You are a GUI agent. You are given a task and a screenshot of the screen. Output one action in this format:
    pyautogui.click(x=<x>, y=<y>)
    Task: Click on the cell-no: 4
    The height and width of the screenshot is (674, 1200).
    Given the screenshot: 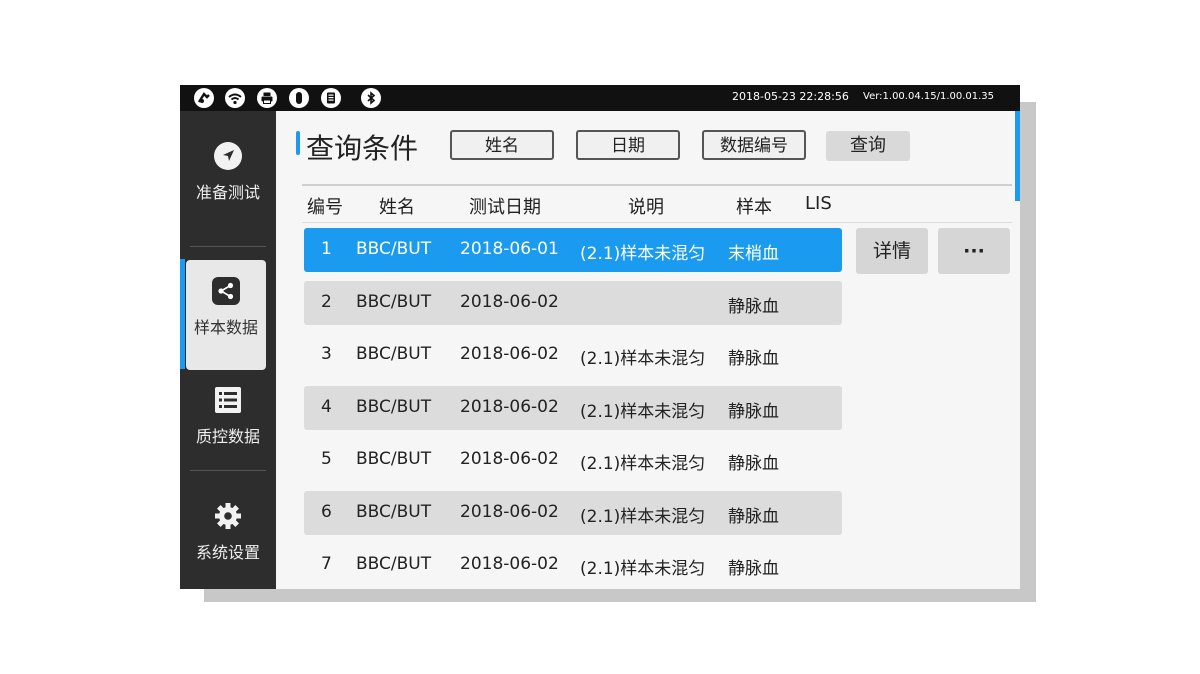 What is the action you would take?
    pyautogui.click(x=326, y=407)
    